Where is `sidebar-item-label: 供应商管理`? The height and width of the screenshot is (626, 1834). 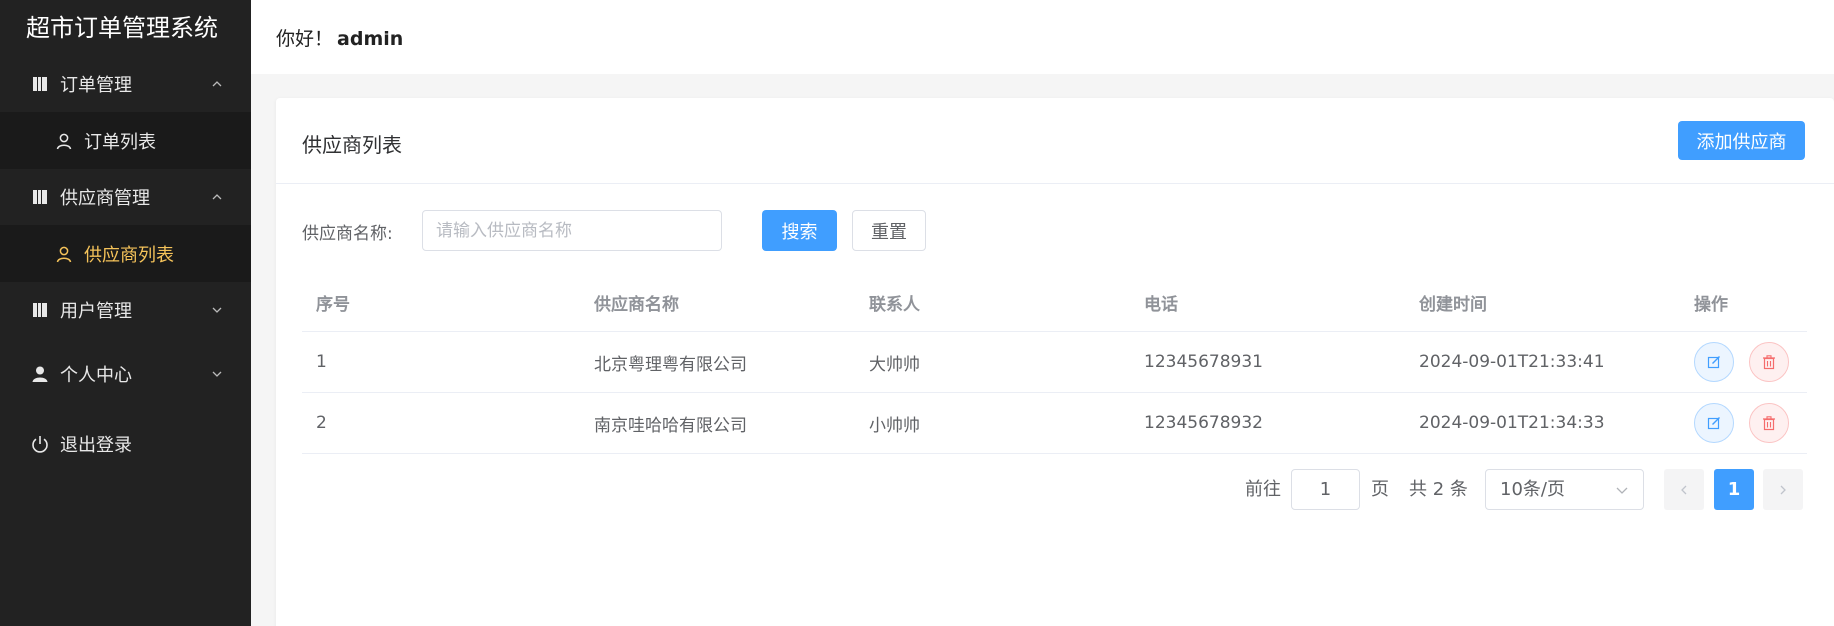 sidebar-item-label: 供应商管理 is located at coordinates (105, 198).